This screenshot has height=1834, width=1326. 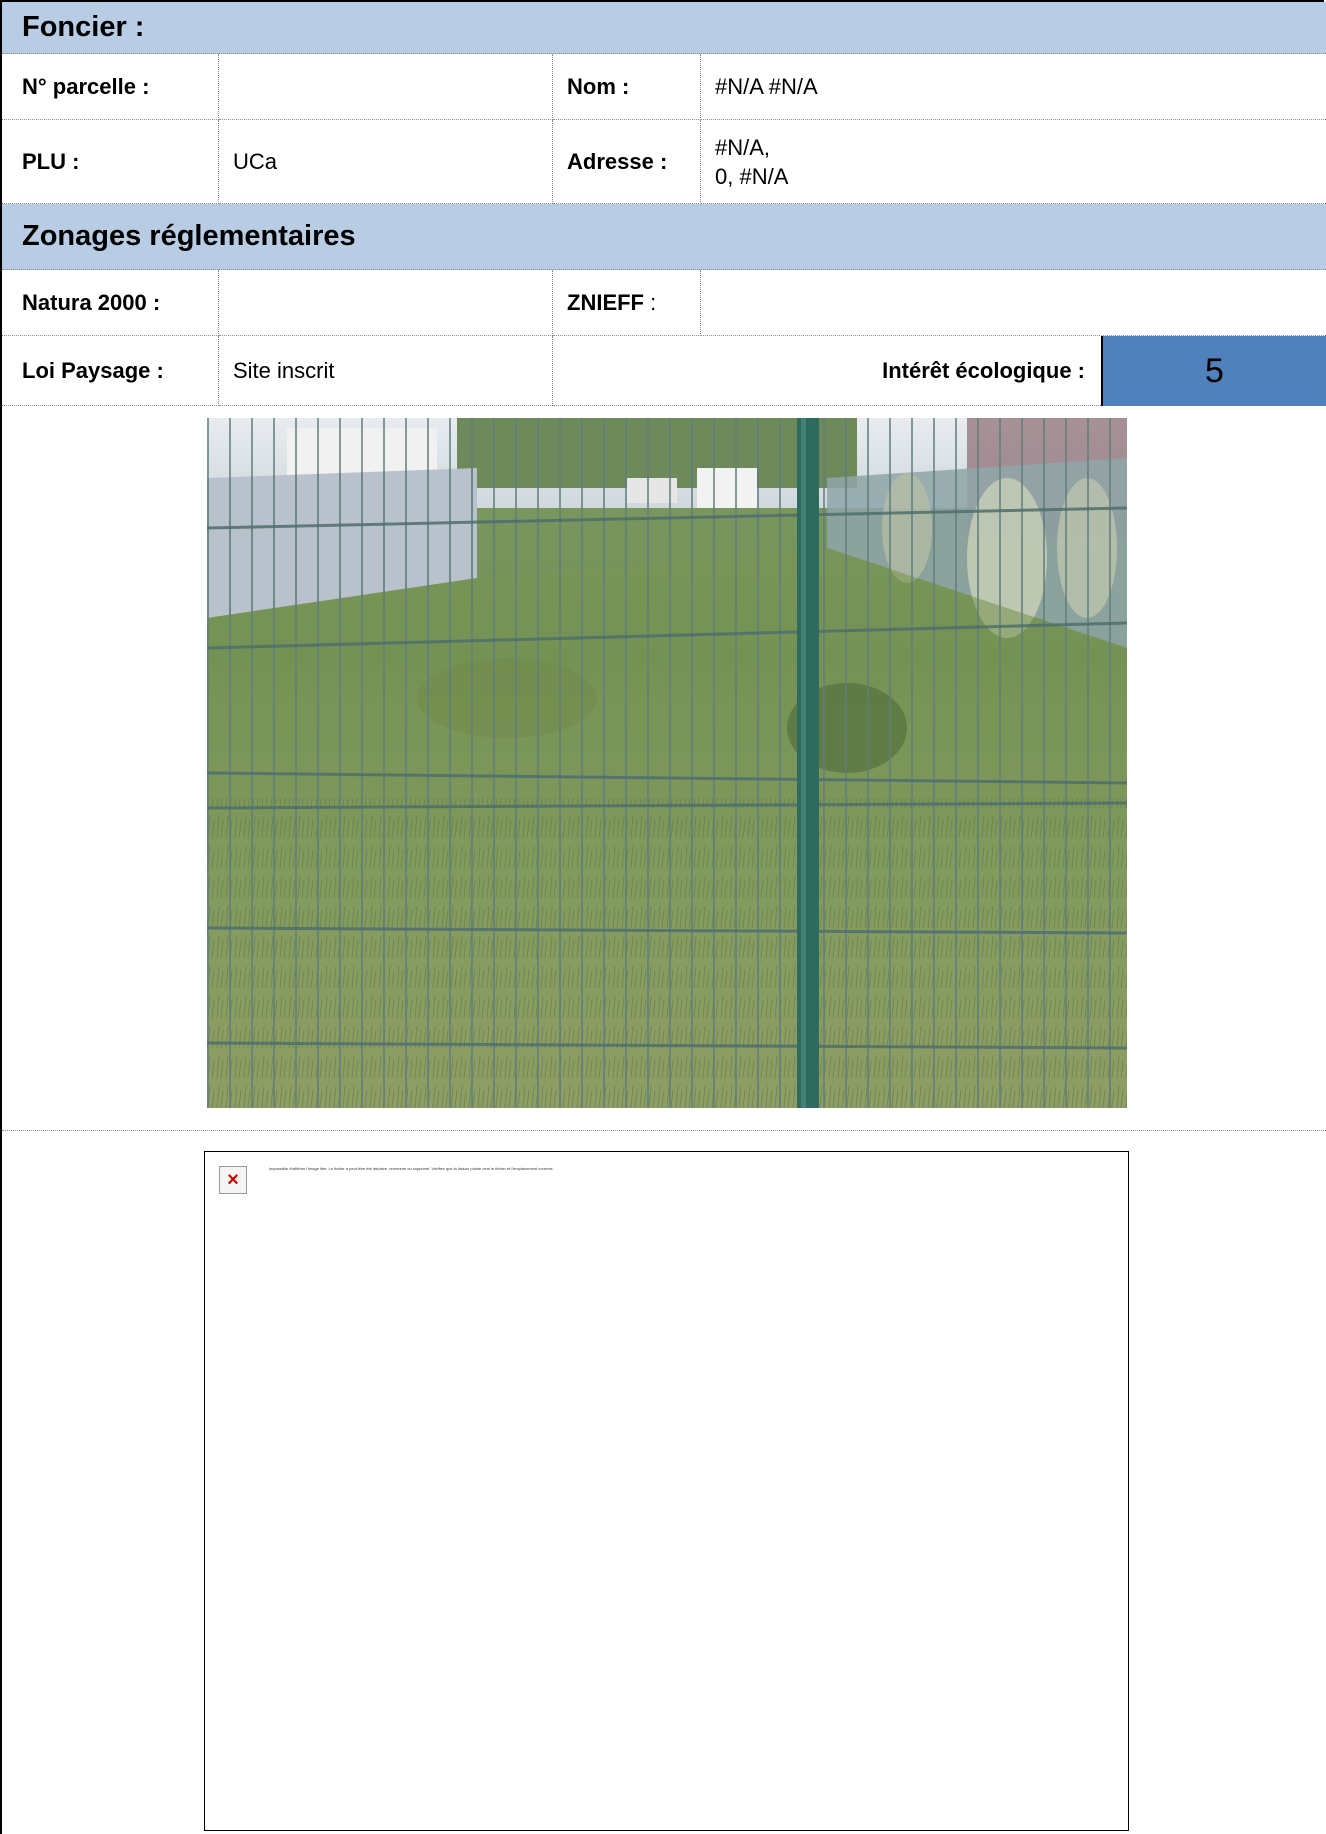 What do you see at coordinates (189, 236) in the screenshot?
I see `zonages-title-text: Zonages réglementaires` at bounding box center [189, 236].